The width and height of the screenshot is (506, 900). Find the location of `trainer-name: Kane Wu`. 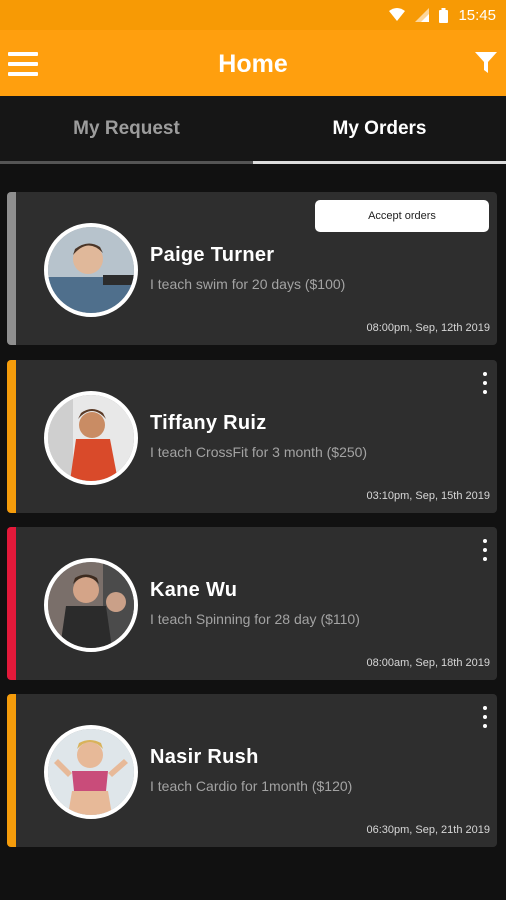

trainer-name: Kane Wu is located at coordinates (194, 590).